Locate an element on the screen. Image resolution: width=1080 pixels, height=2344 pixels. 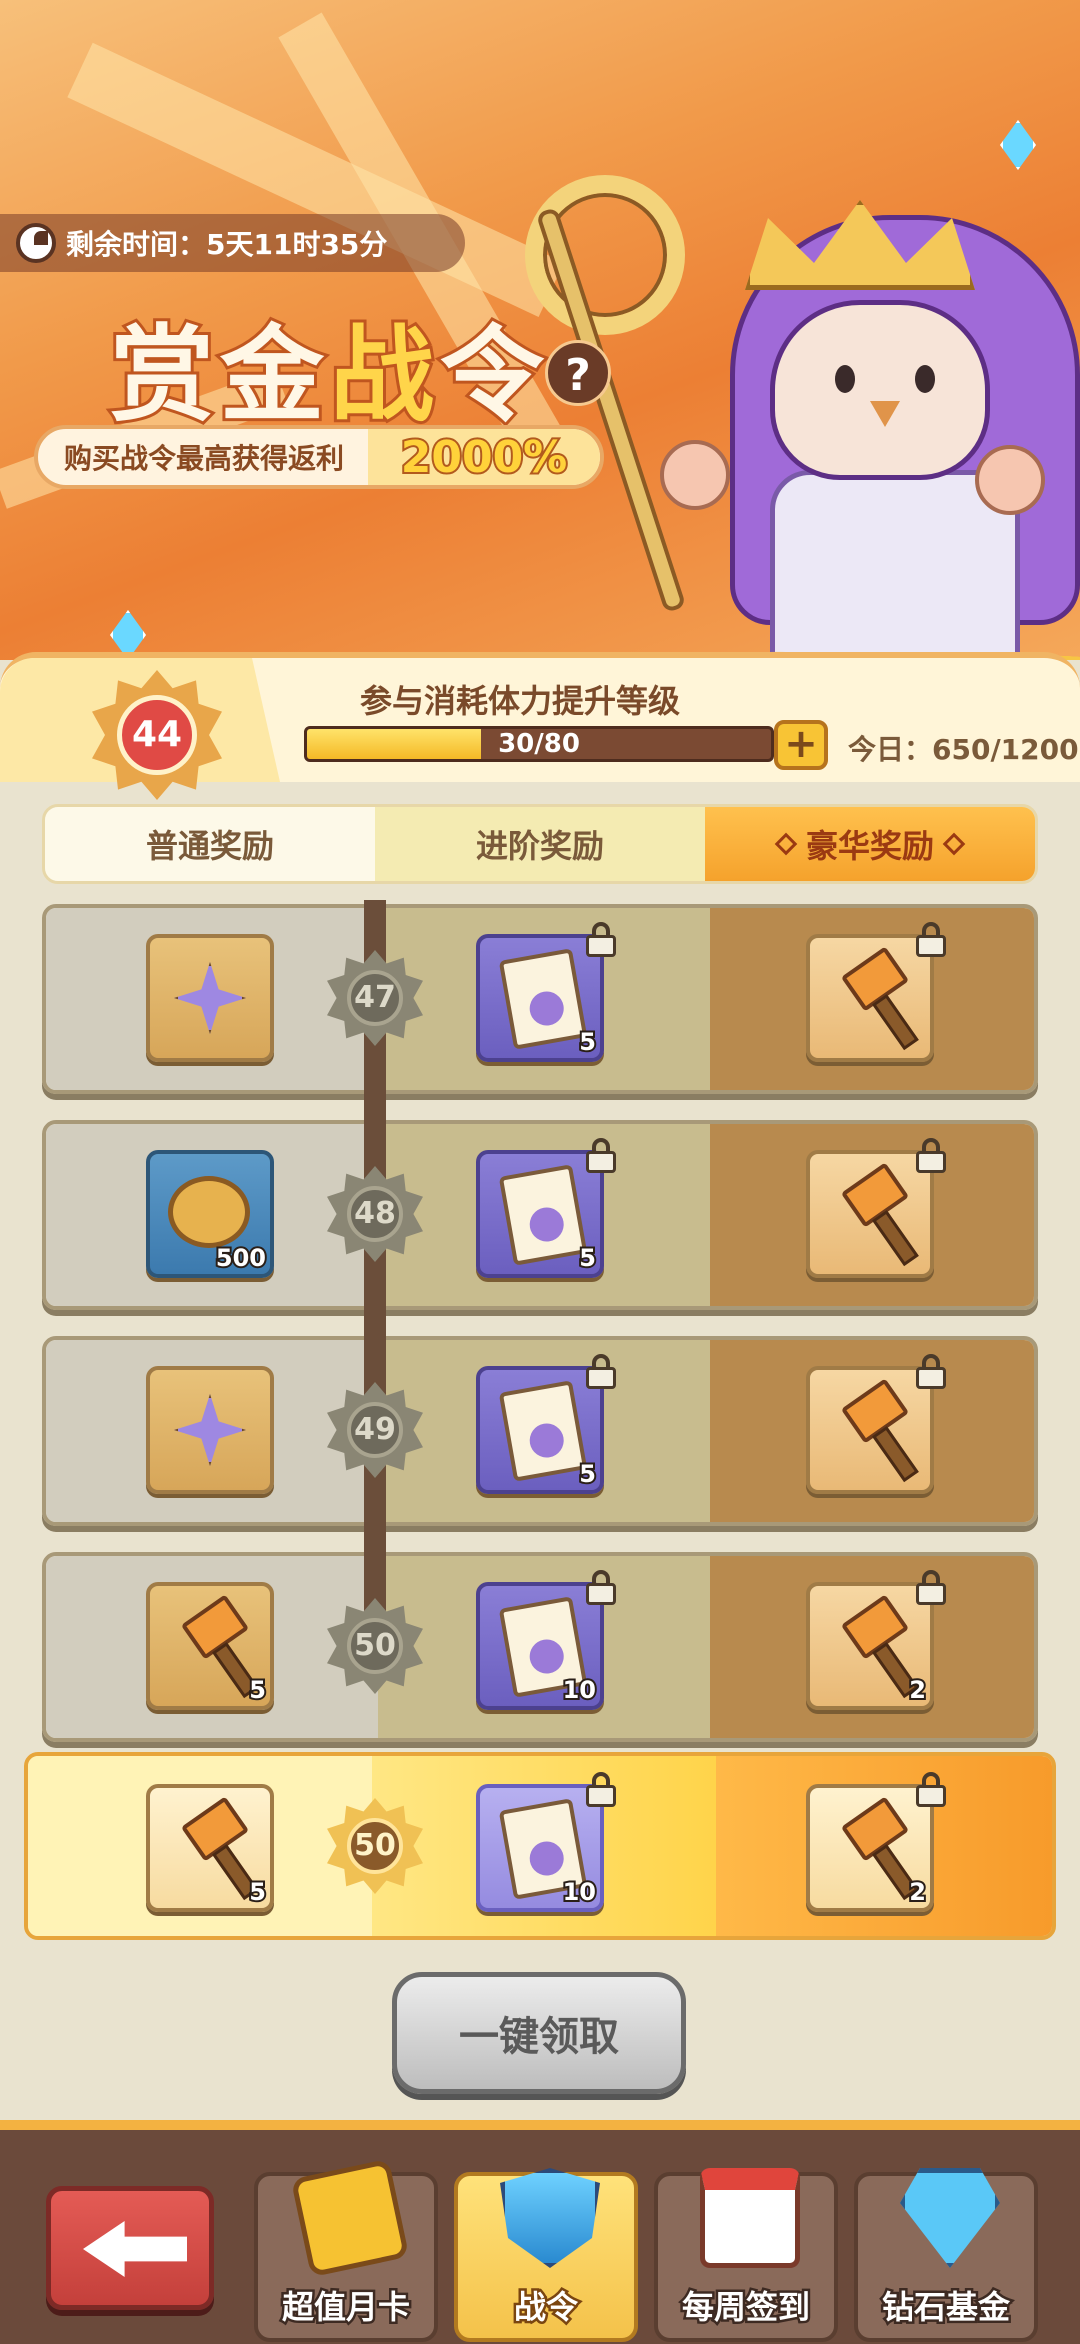
tab-deluxe-reward: 豪华奖励 is located at coordinates (870, 844).